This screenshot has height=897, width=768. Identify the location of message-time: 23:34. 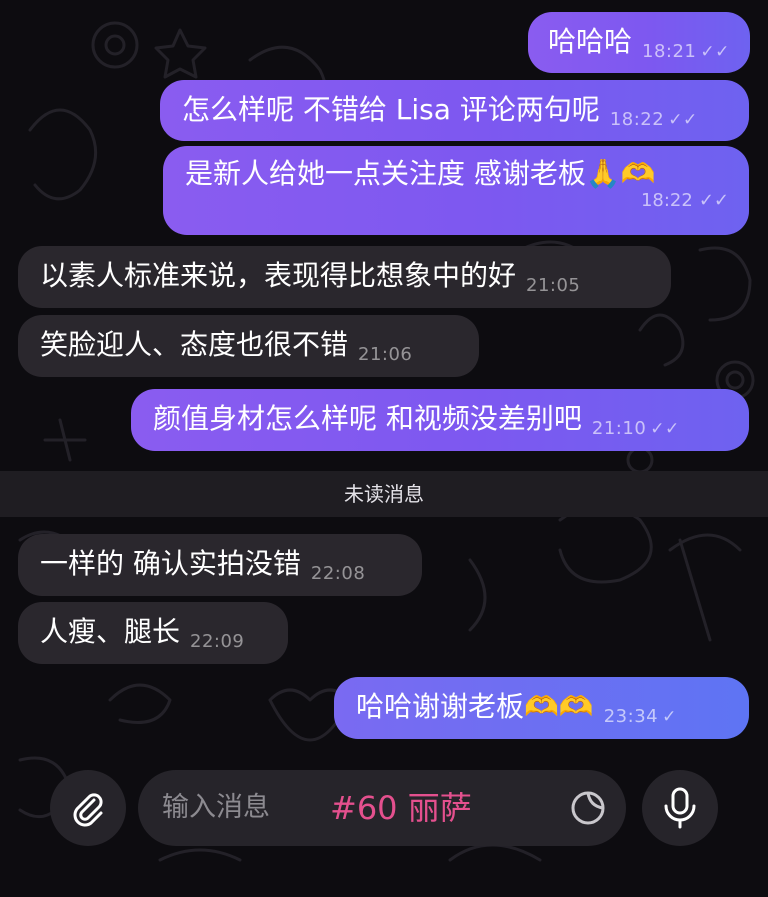
(631, 716).